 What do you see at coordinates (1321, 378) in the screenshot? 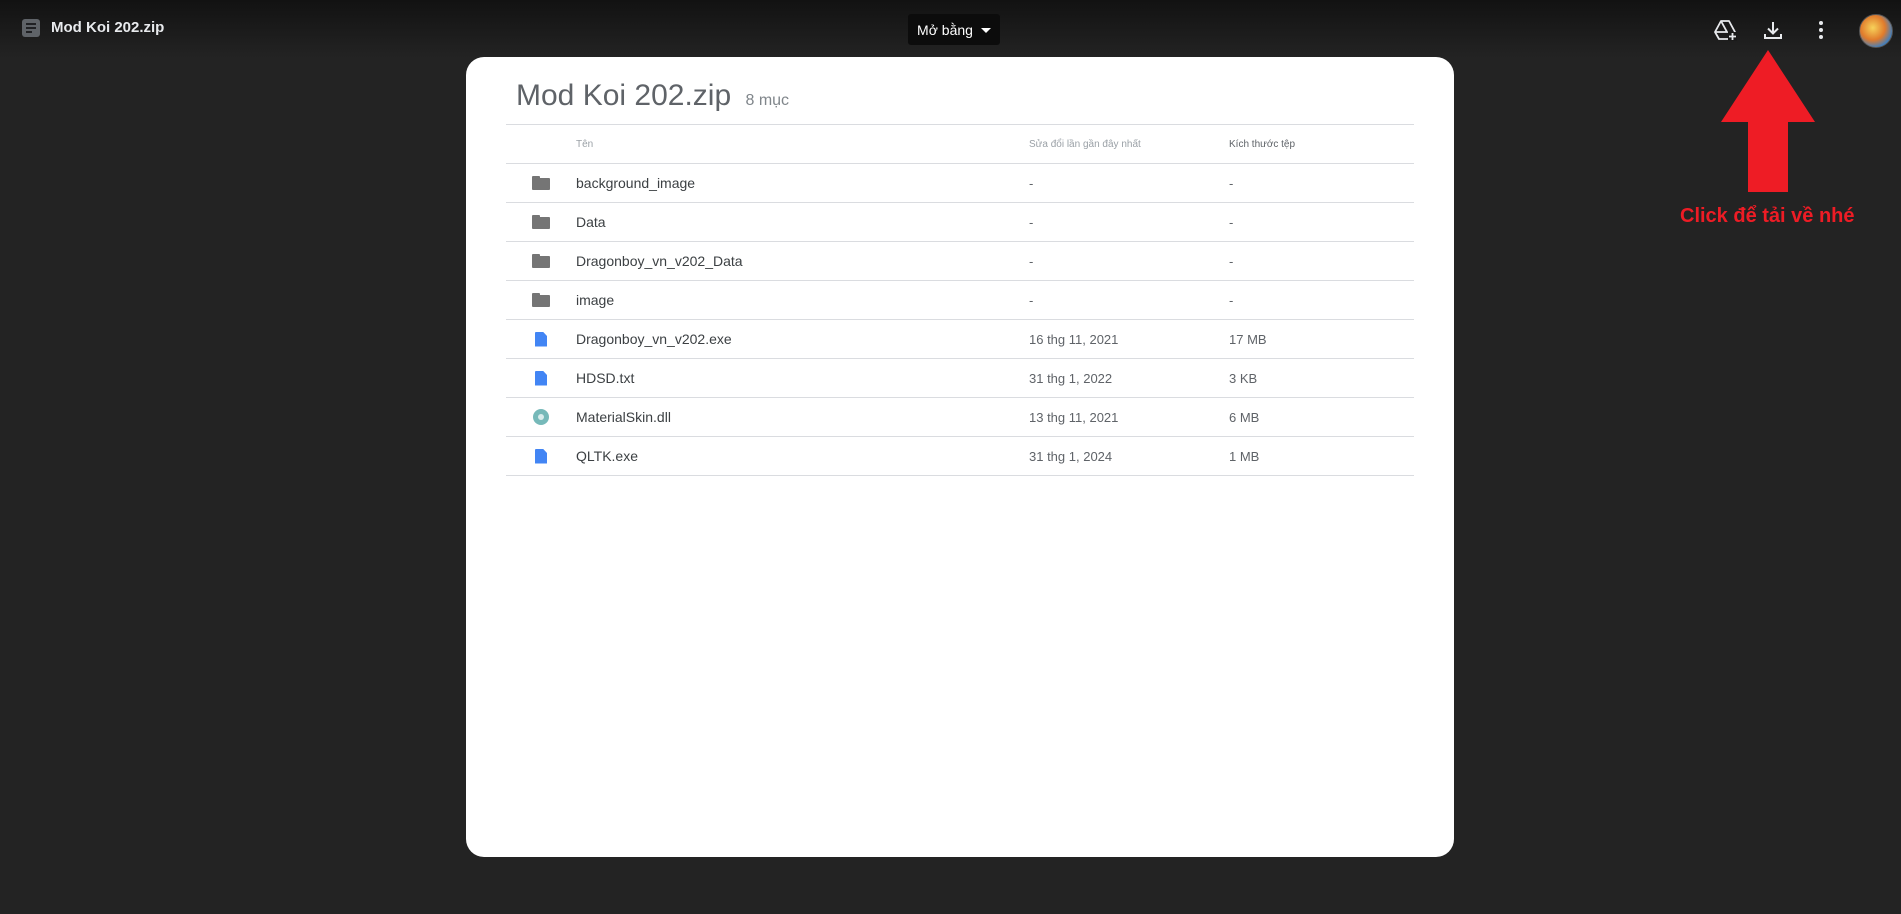
I see `file-size: 3 KB` at bounding box center [1321, 378].